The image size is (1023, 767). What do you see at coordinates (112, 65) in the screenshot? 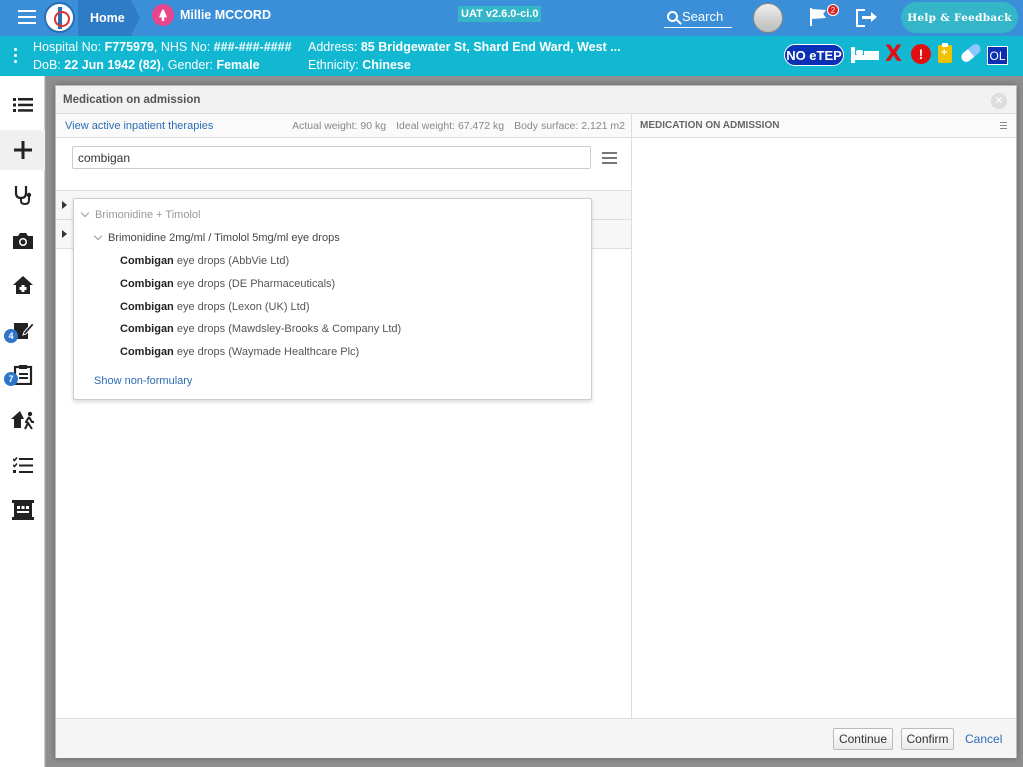
I see `dob: 22 Jun 1942 (82)` at bounding box center [112, 65].